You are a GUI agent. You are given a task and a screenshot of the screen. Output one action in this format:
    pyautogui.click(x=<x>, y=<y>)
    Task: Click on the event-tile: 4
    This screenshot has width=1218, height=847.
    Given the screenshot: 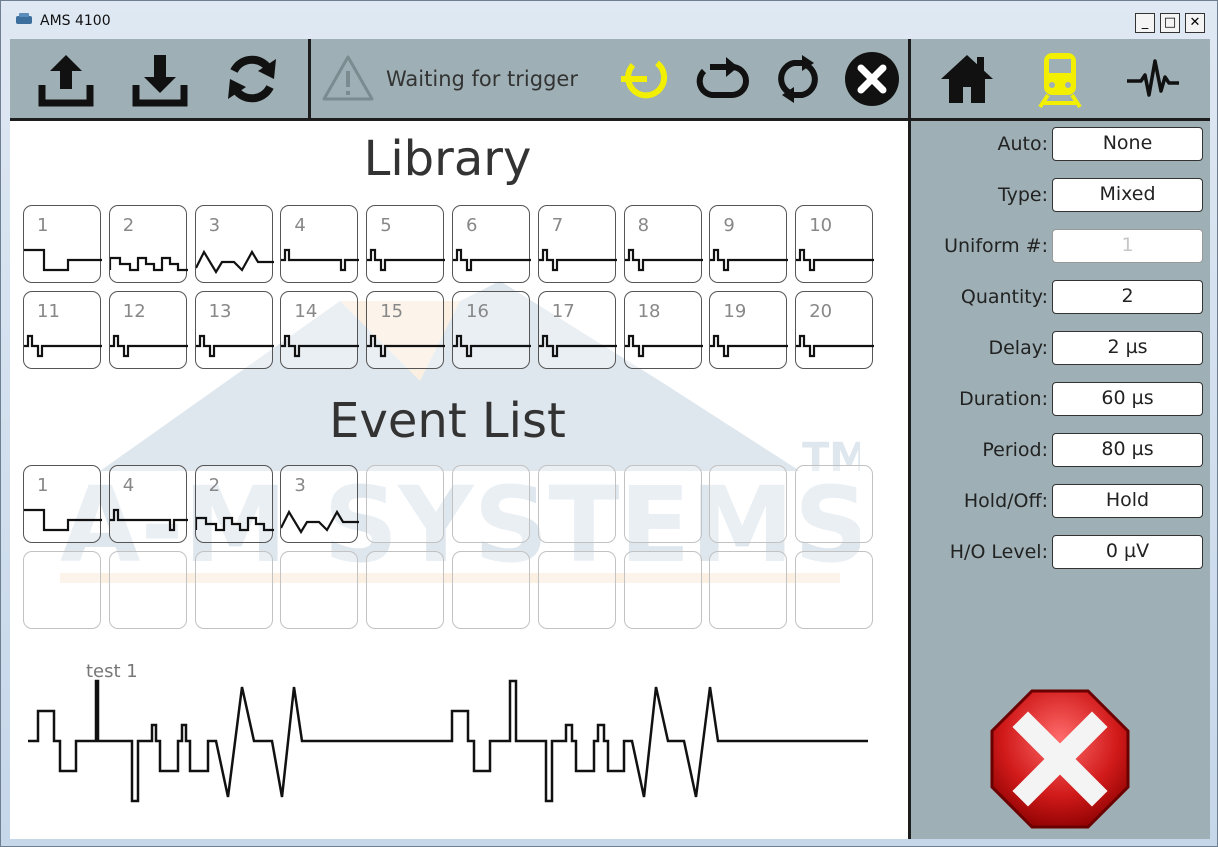 What is the action you would take?
    pyautogui.click(x=148, y=504)
    